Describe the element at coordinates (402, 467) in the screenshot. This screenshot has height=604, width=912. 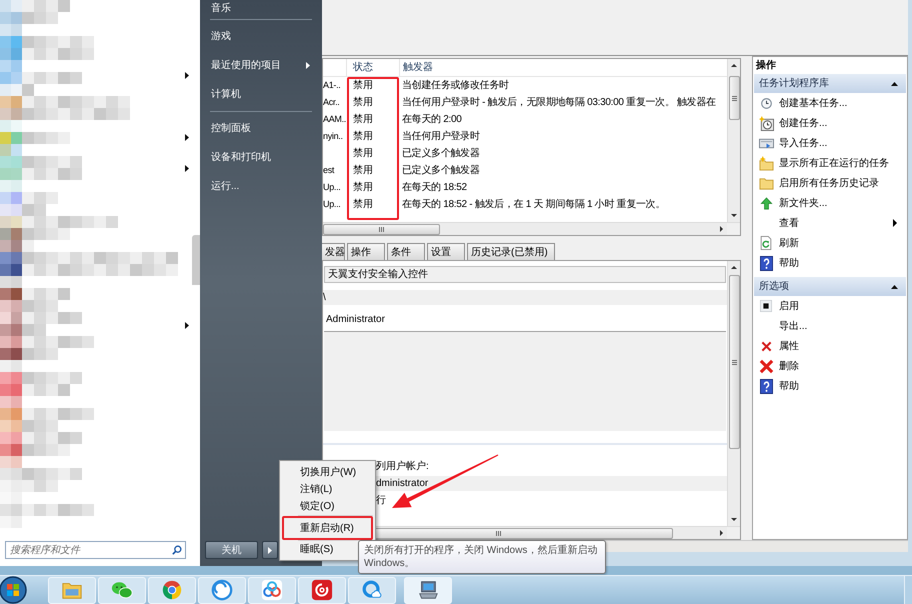
I see `label-text: 列用户帐户:` at that location.